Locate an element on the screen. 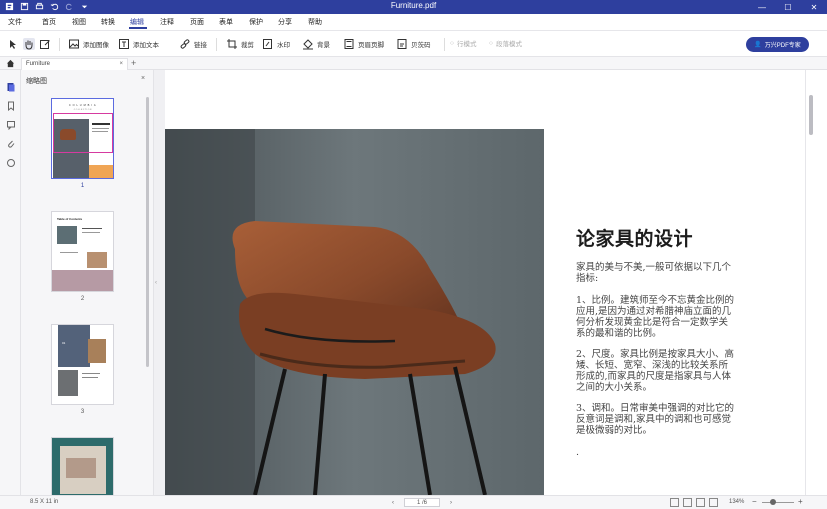 The width and height of the screenshot is (827, 509). document-tab-bar: Furniture × + is located at coordinates (413, 63).